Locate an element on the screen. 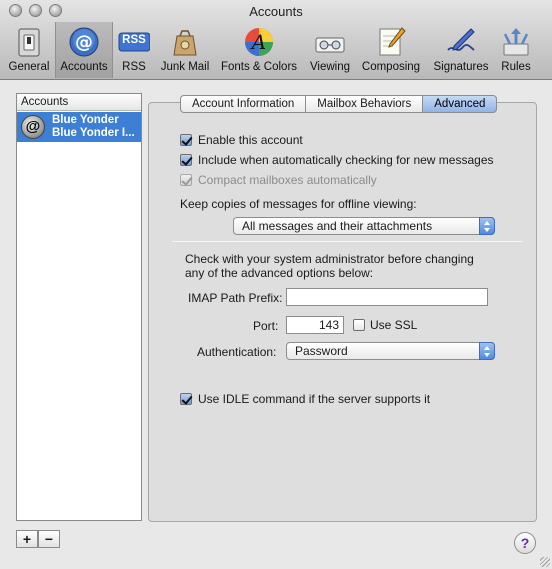 The height and width of the screenshot is (569, 552). toolbar-accounts: @ Accounts is located at coordinates (84, 50).